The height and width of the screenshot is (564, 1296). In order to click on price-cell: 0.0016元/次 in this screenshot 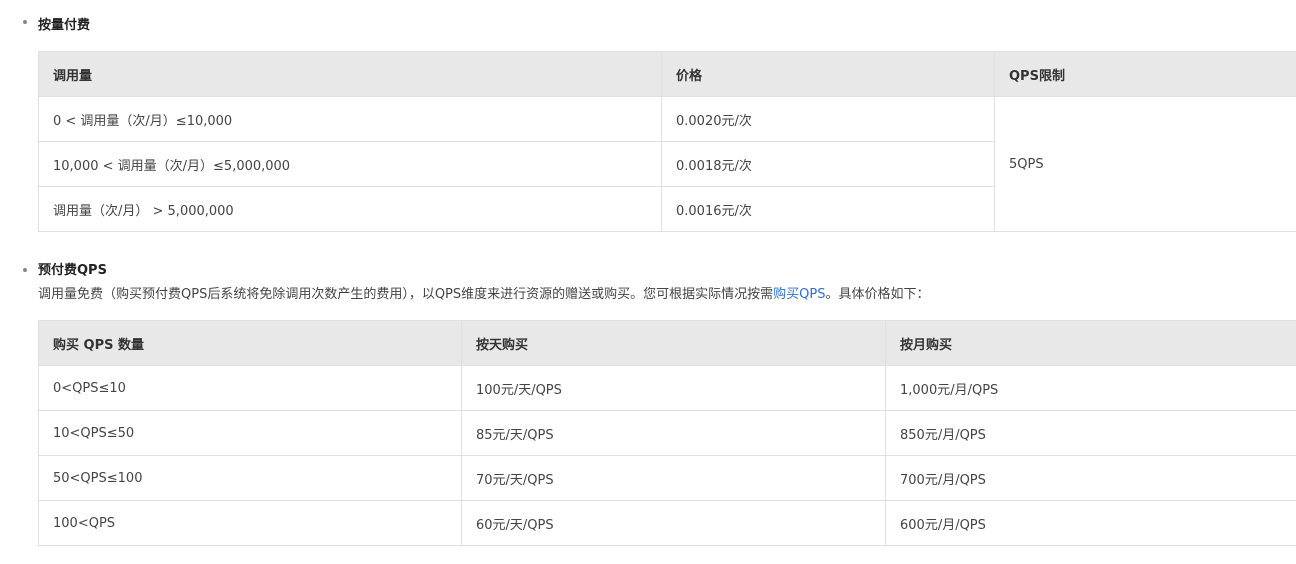, I will do `click(828, 209)`.